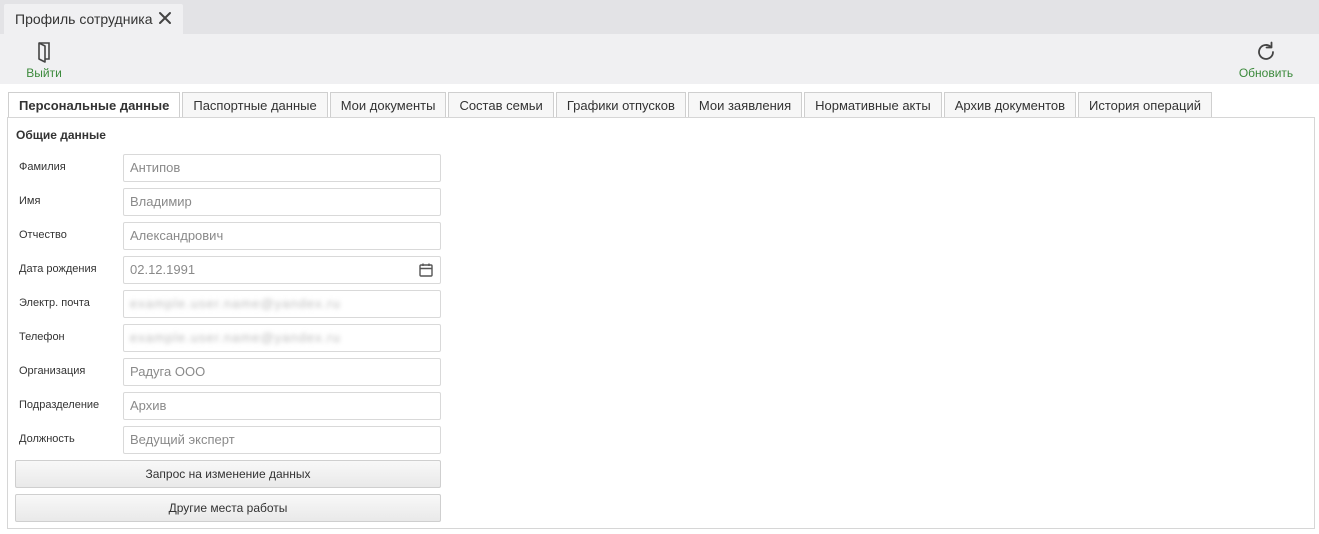 The width and height of the screenshot is (1319, 534). What do you see at coordinates (42, 167) in the screenshot?
I see `last-name-label: Фамилия` at bounding box center [42, 167].